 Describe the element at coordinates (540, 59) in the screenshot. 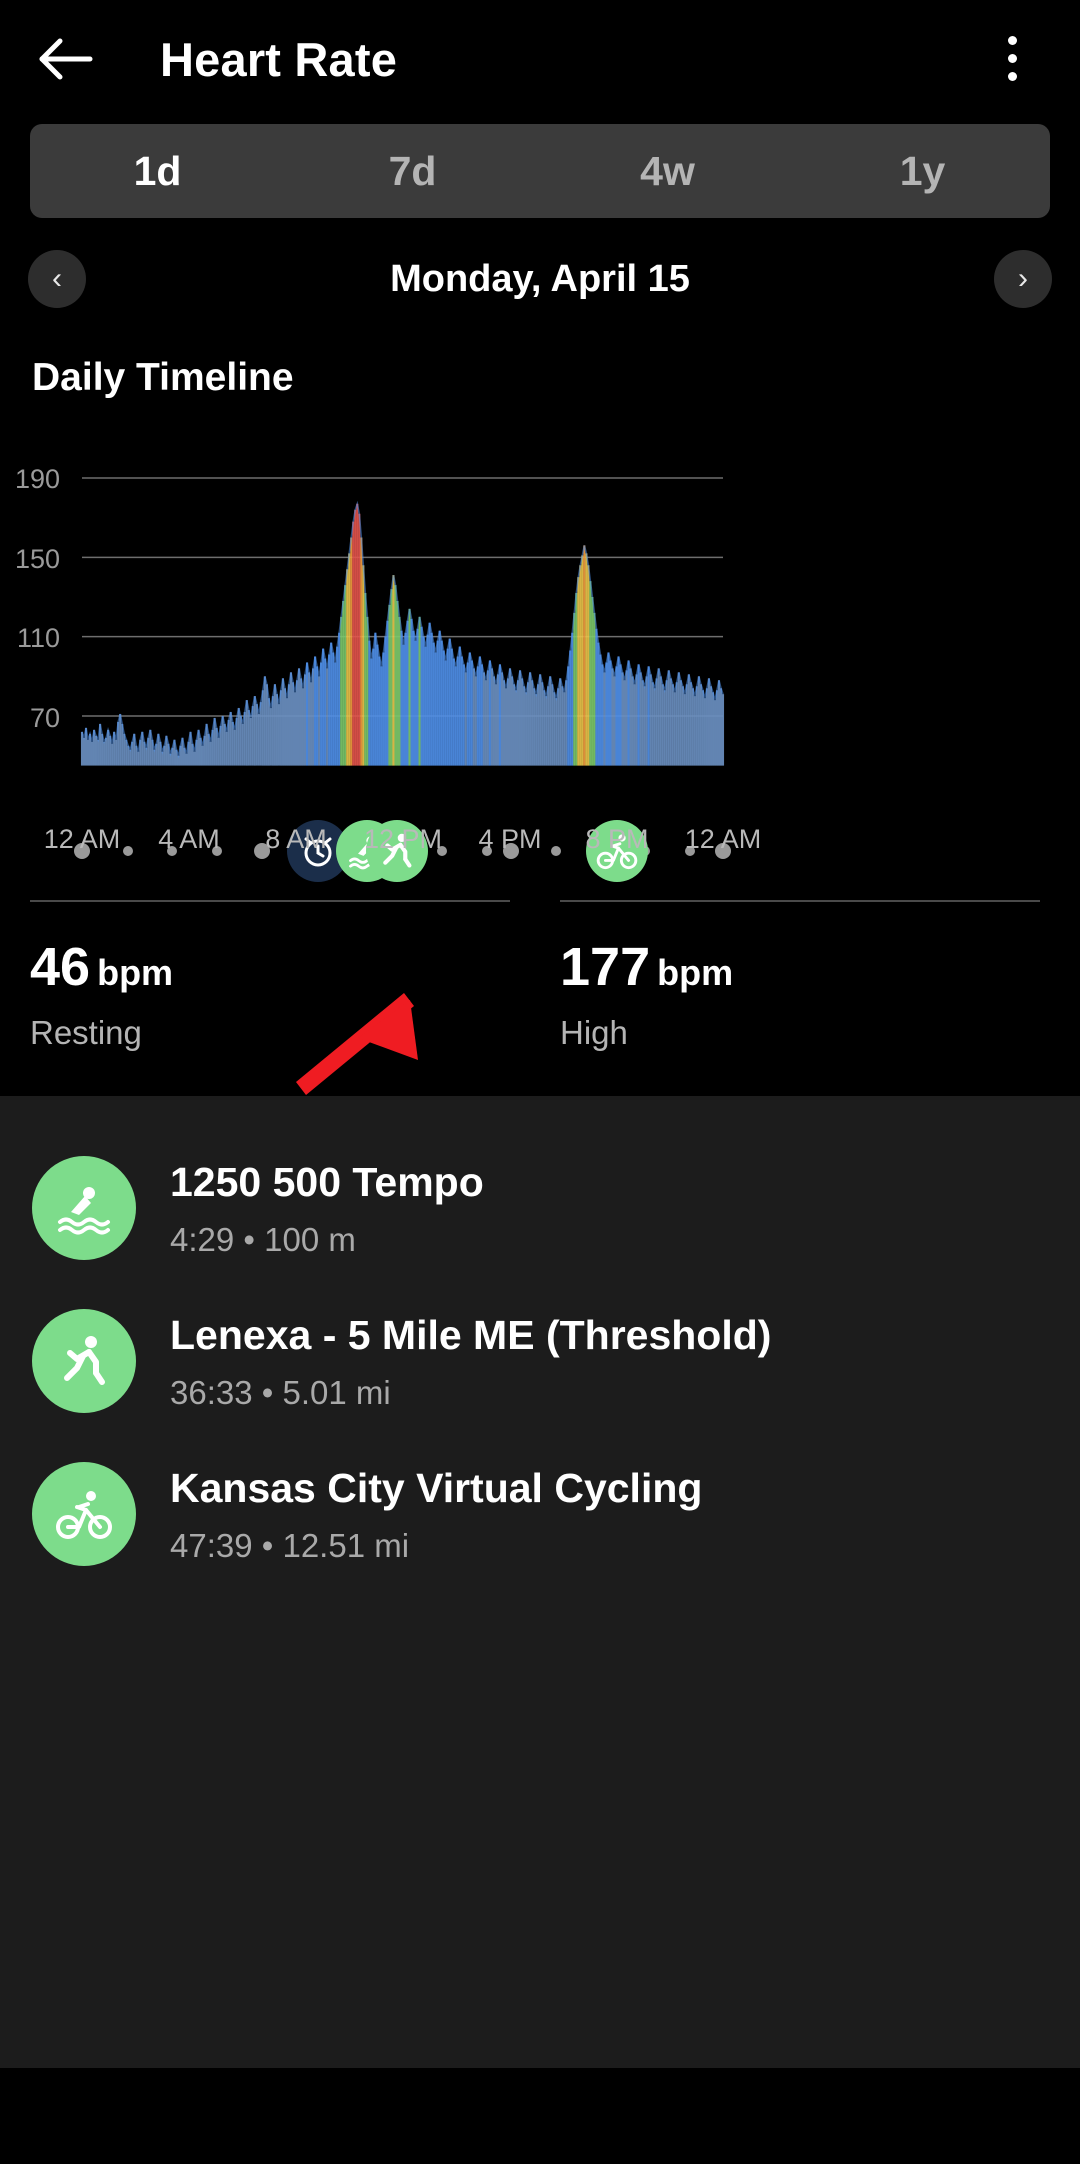

I see `app-bar: Heart Rate` at that location.